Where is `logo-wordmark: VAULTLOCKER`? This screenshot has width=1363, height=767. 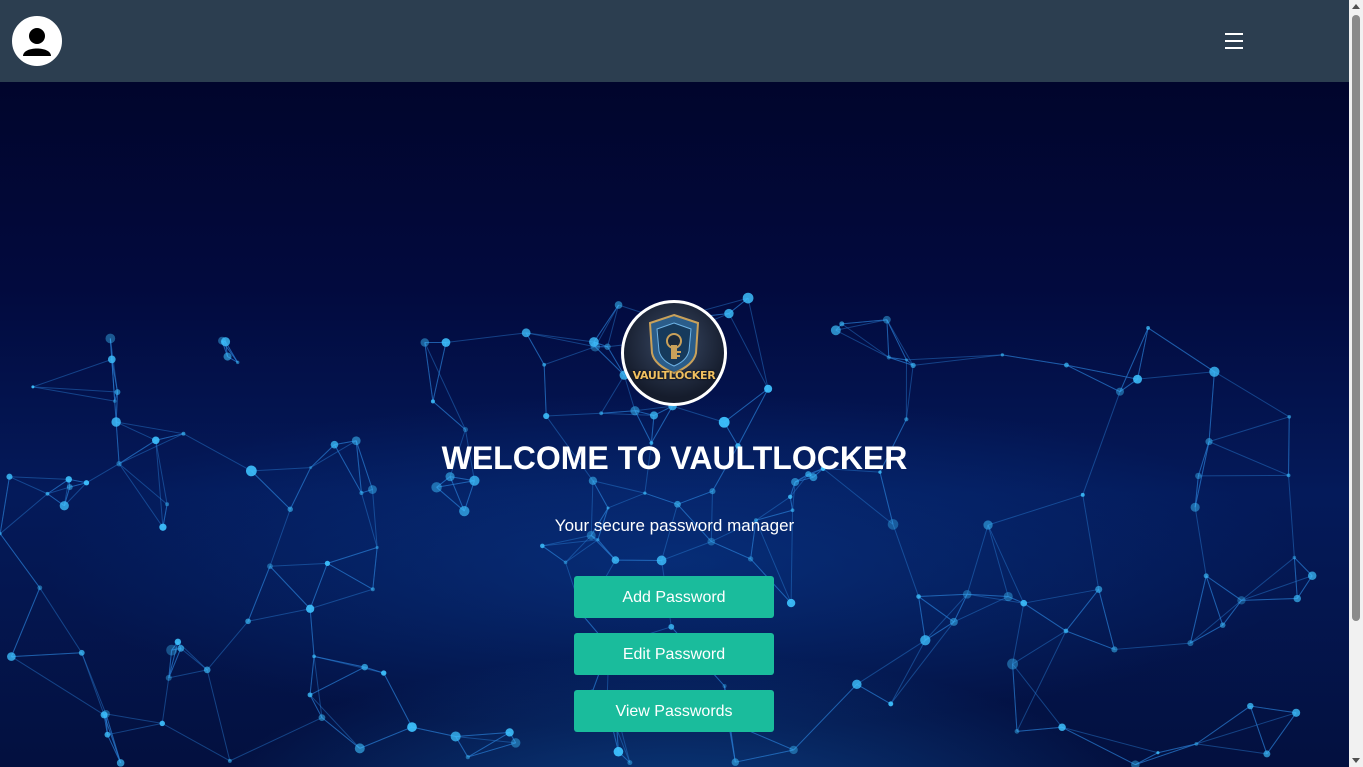
logo-wordmark: VAULTLOCKER is located at coordinates (674, 375).